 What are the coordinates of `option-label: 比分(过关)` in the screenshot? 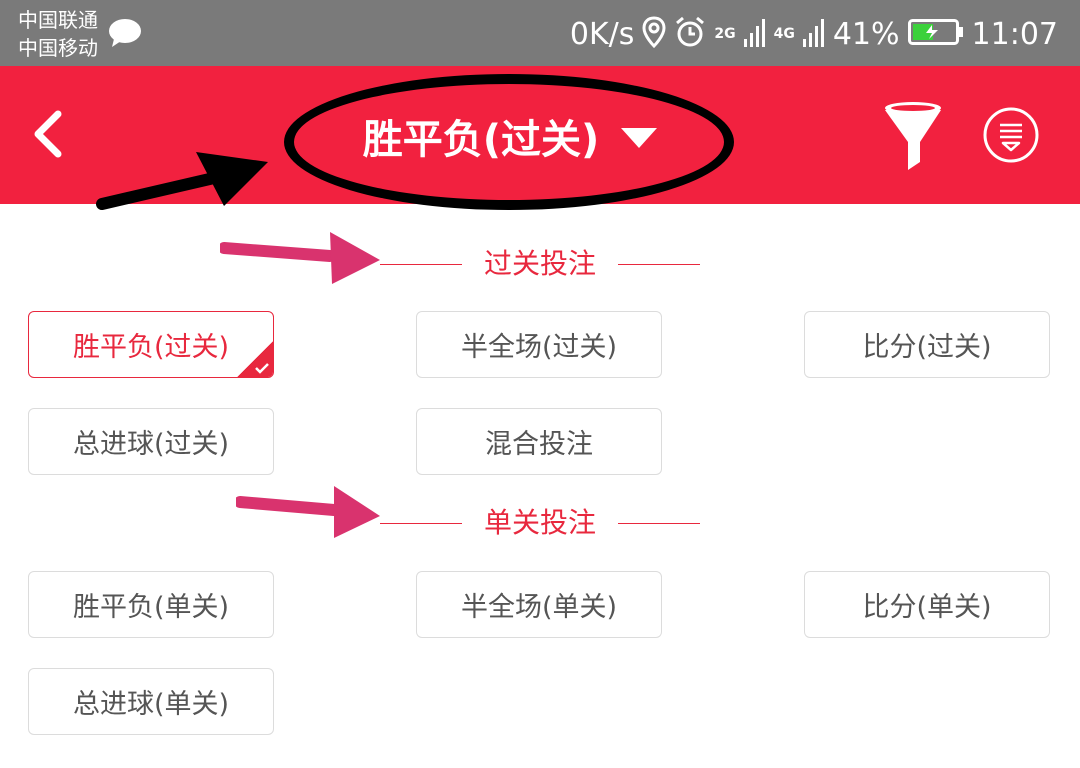 It's located at (927, 347).